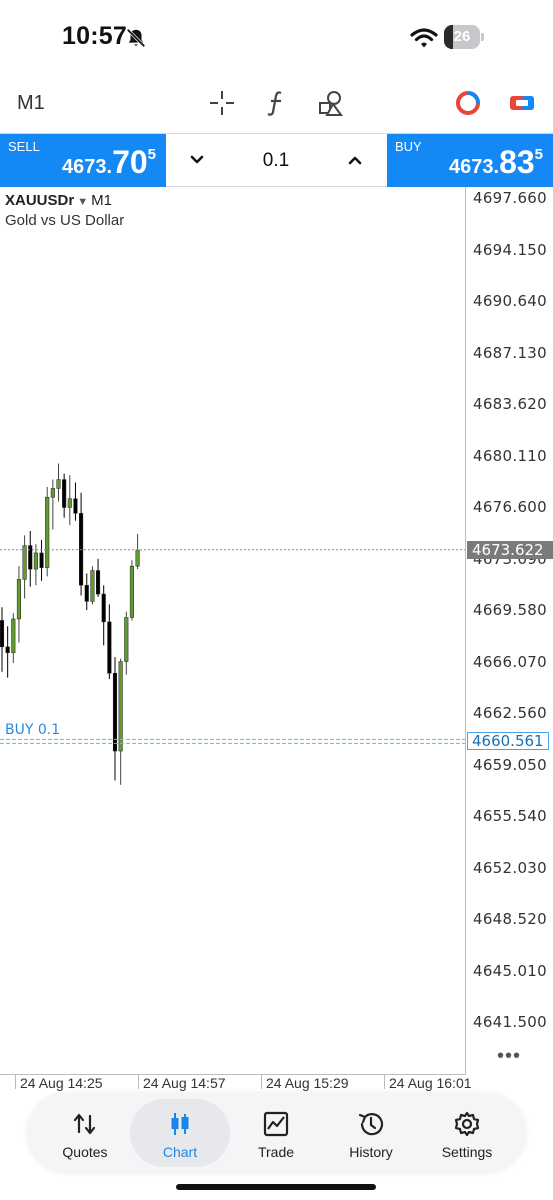  I want to click on buy-price: 4673.835, so click(496, 162).